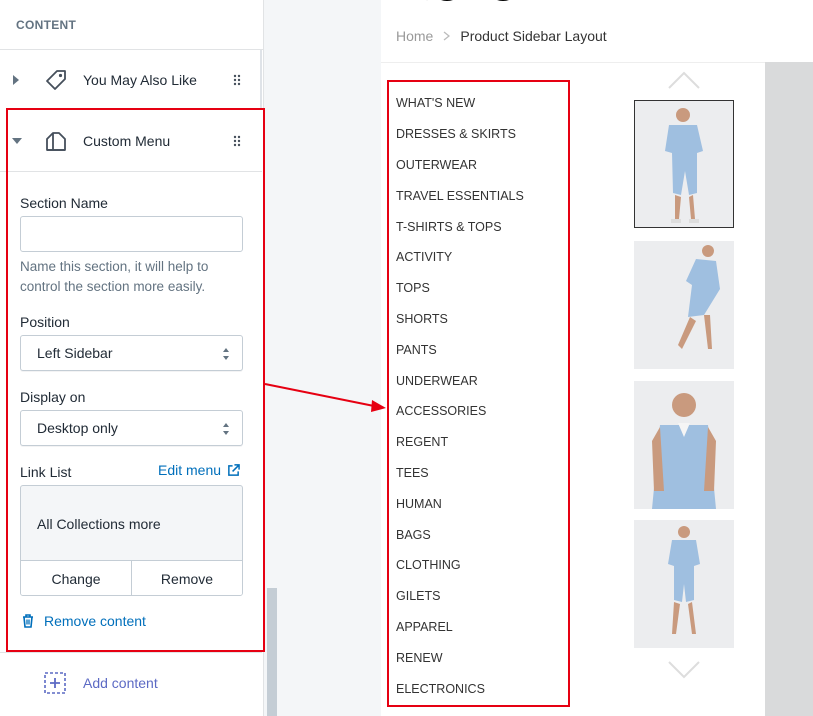 The image size is (813, 716). I want to click on menu-item: TEES, so click(481, 473).